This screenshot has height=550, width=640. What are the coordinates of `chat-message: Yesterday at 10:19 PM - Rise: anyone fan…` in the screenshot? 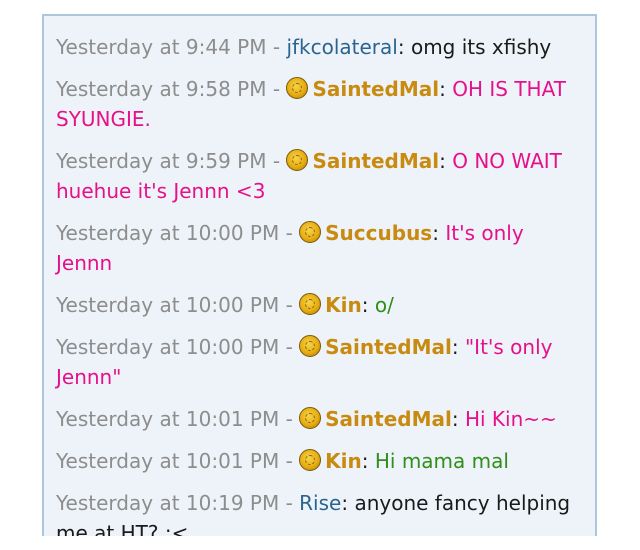 It's located at (321, 512).